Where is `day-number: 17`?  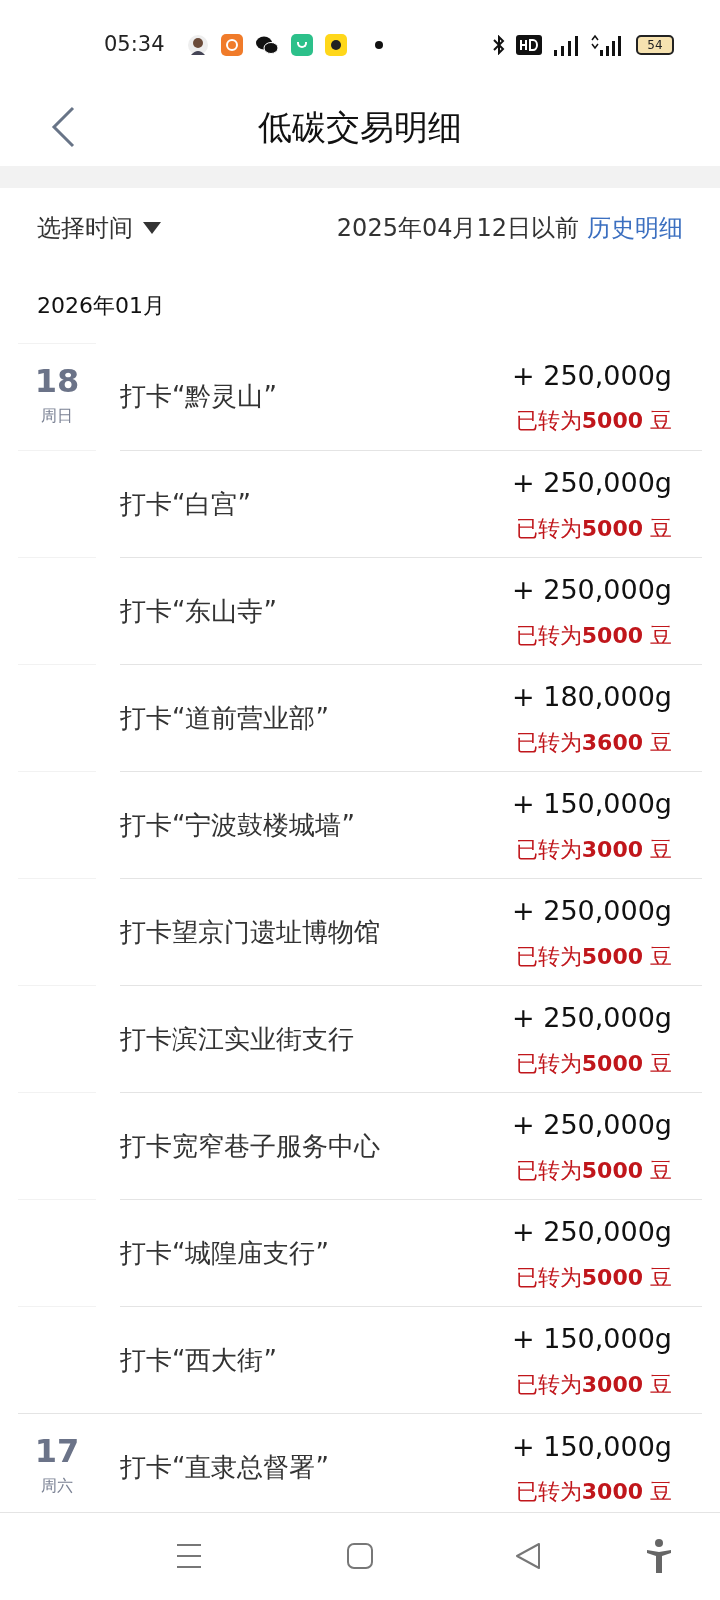 day-number: 17 is located at coordinates (57, 1451).